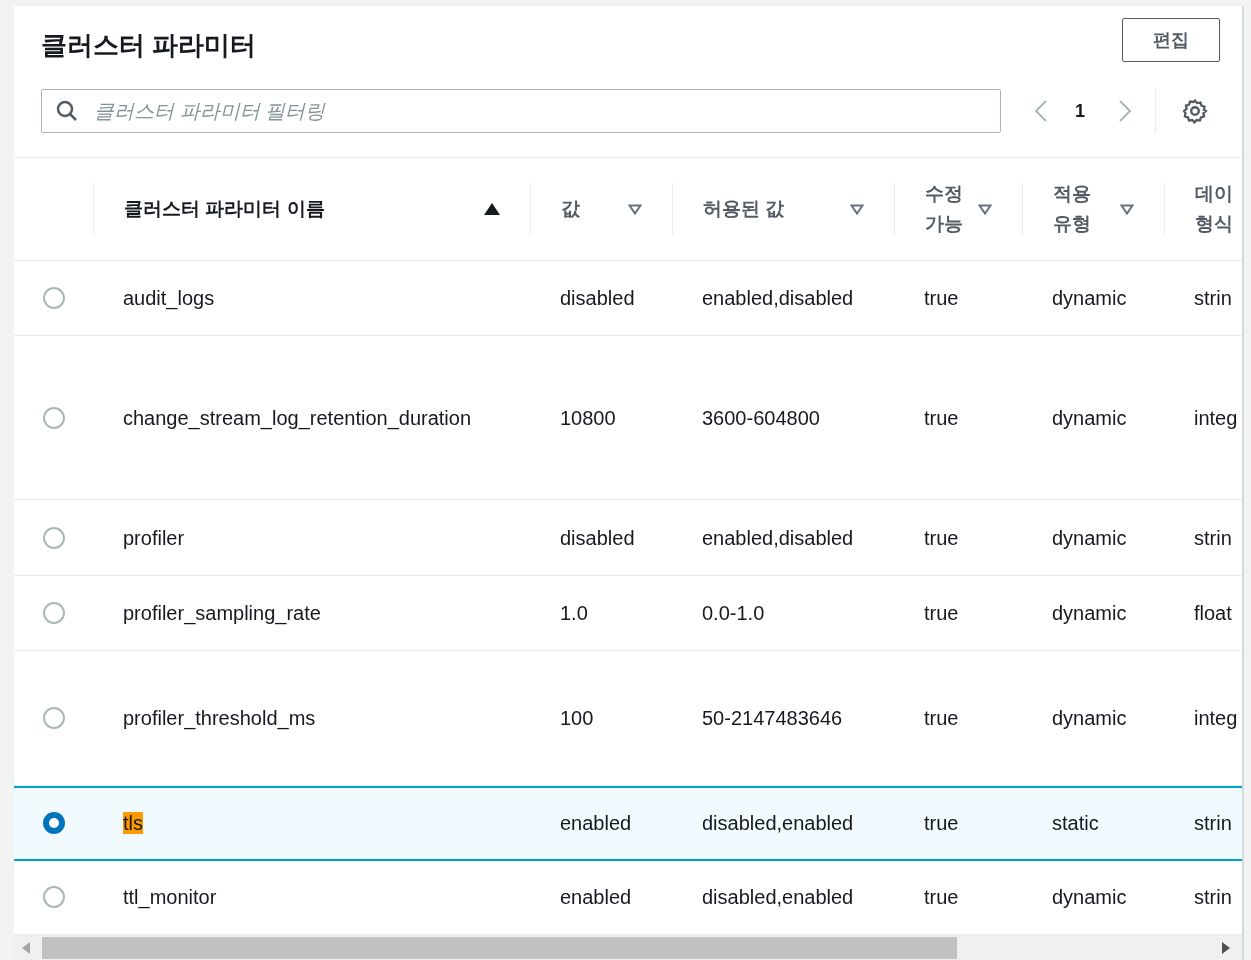  I want to click on column-header: 적용 유형, so click(1072, 209).